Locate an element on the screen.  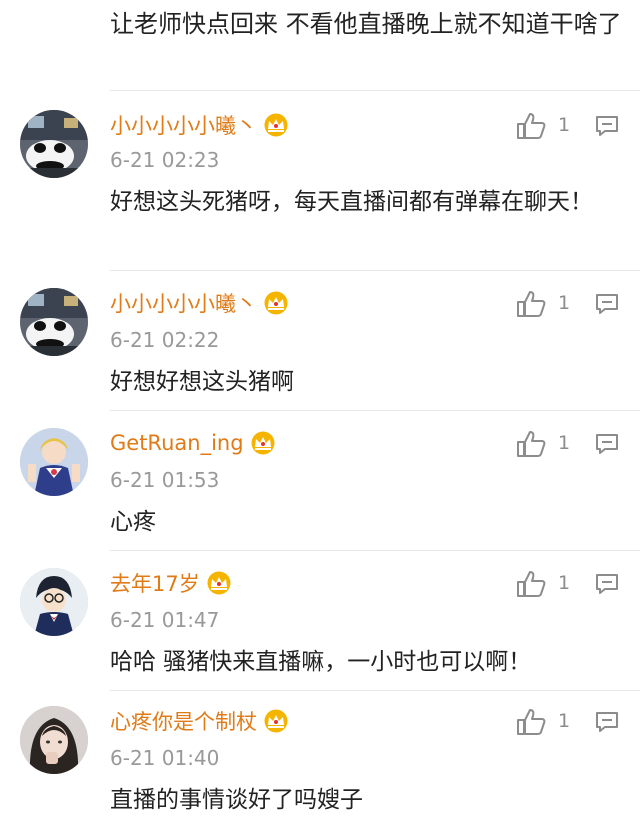
comment-text: 好想这头死猪呀，每天直播间都有弹幕在聊天！ is located at coordinates (351, 202).